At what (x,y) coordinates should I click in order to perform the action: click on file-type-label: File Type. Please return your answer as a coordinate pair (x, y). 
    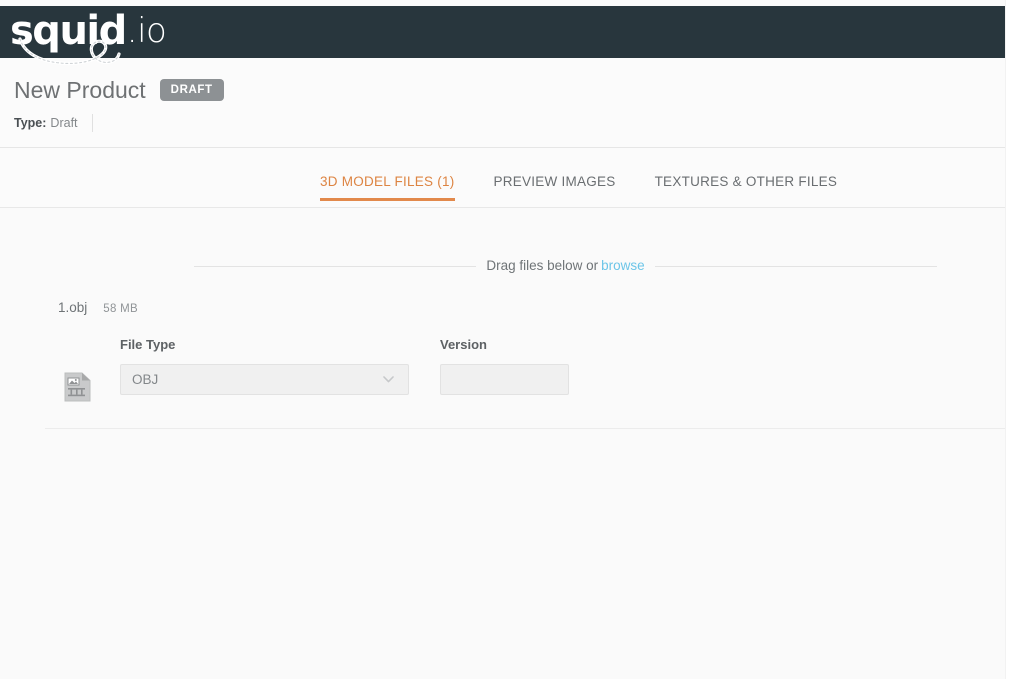
    Looking at the image, I should click on (148, 344).